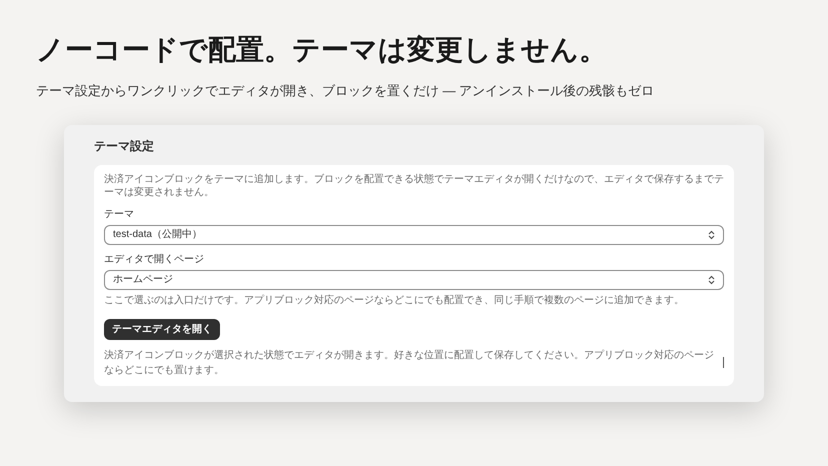  I want to click on select-field: test-data（公開中）, so click(414, 234).